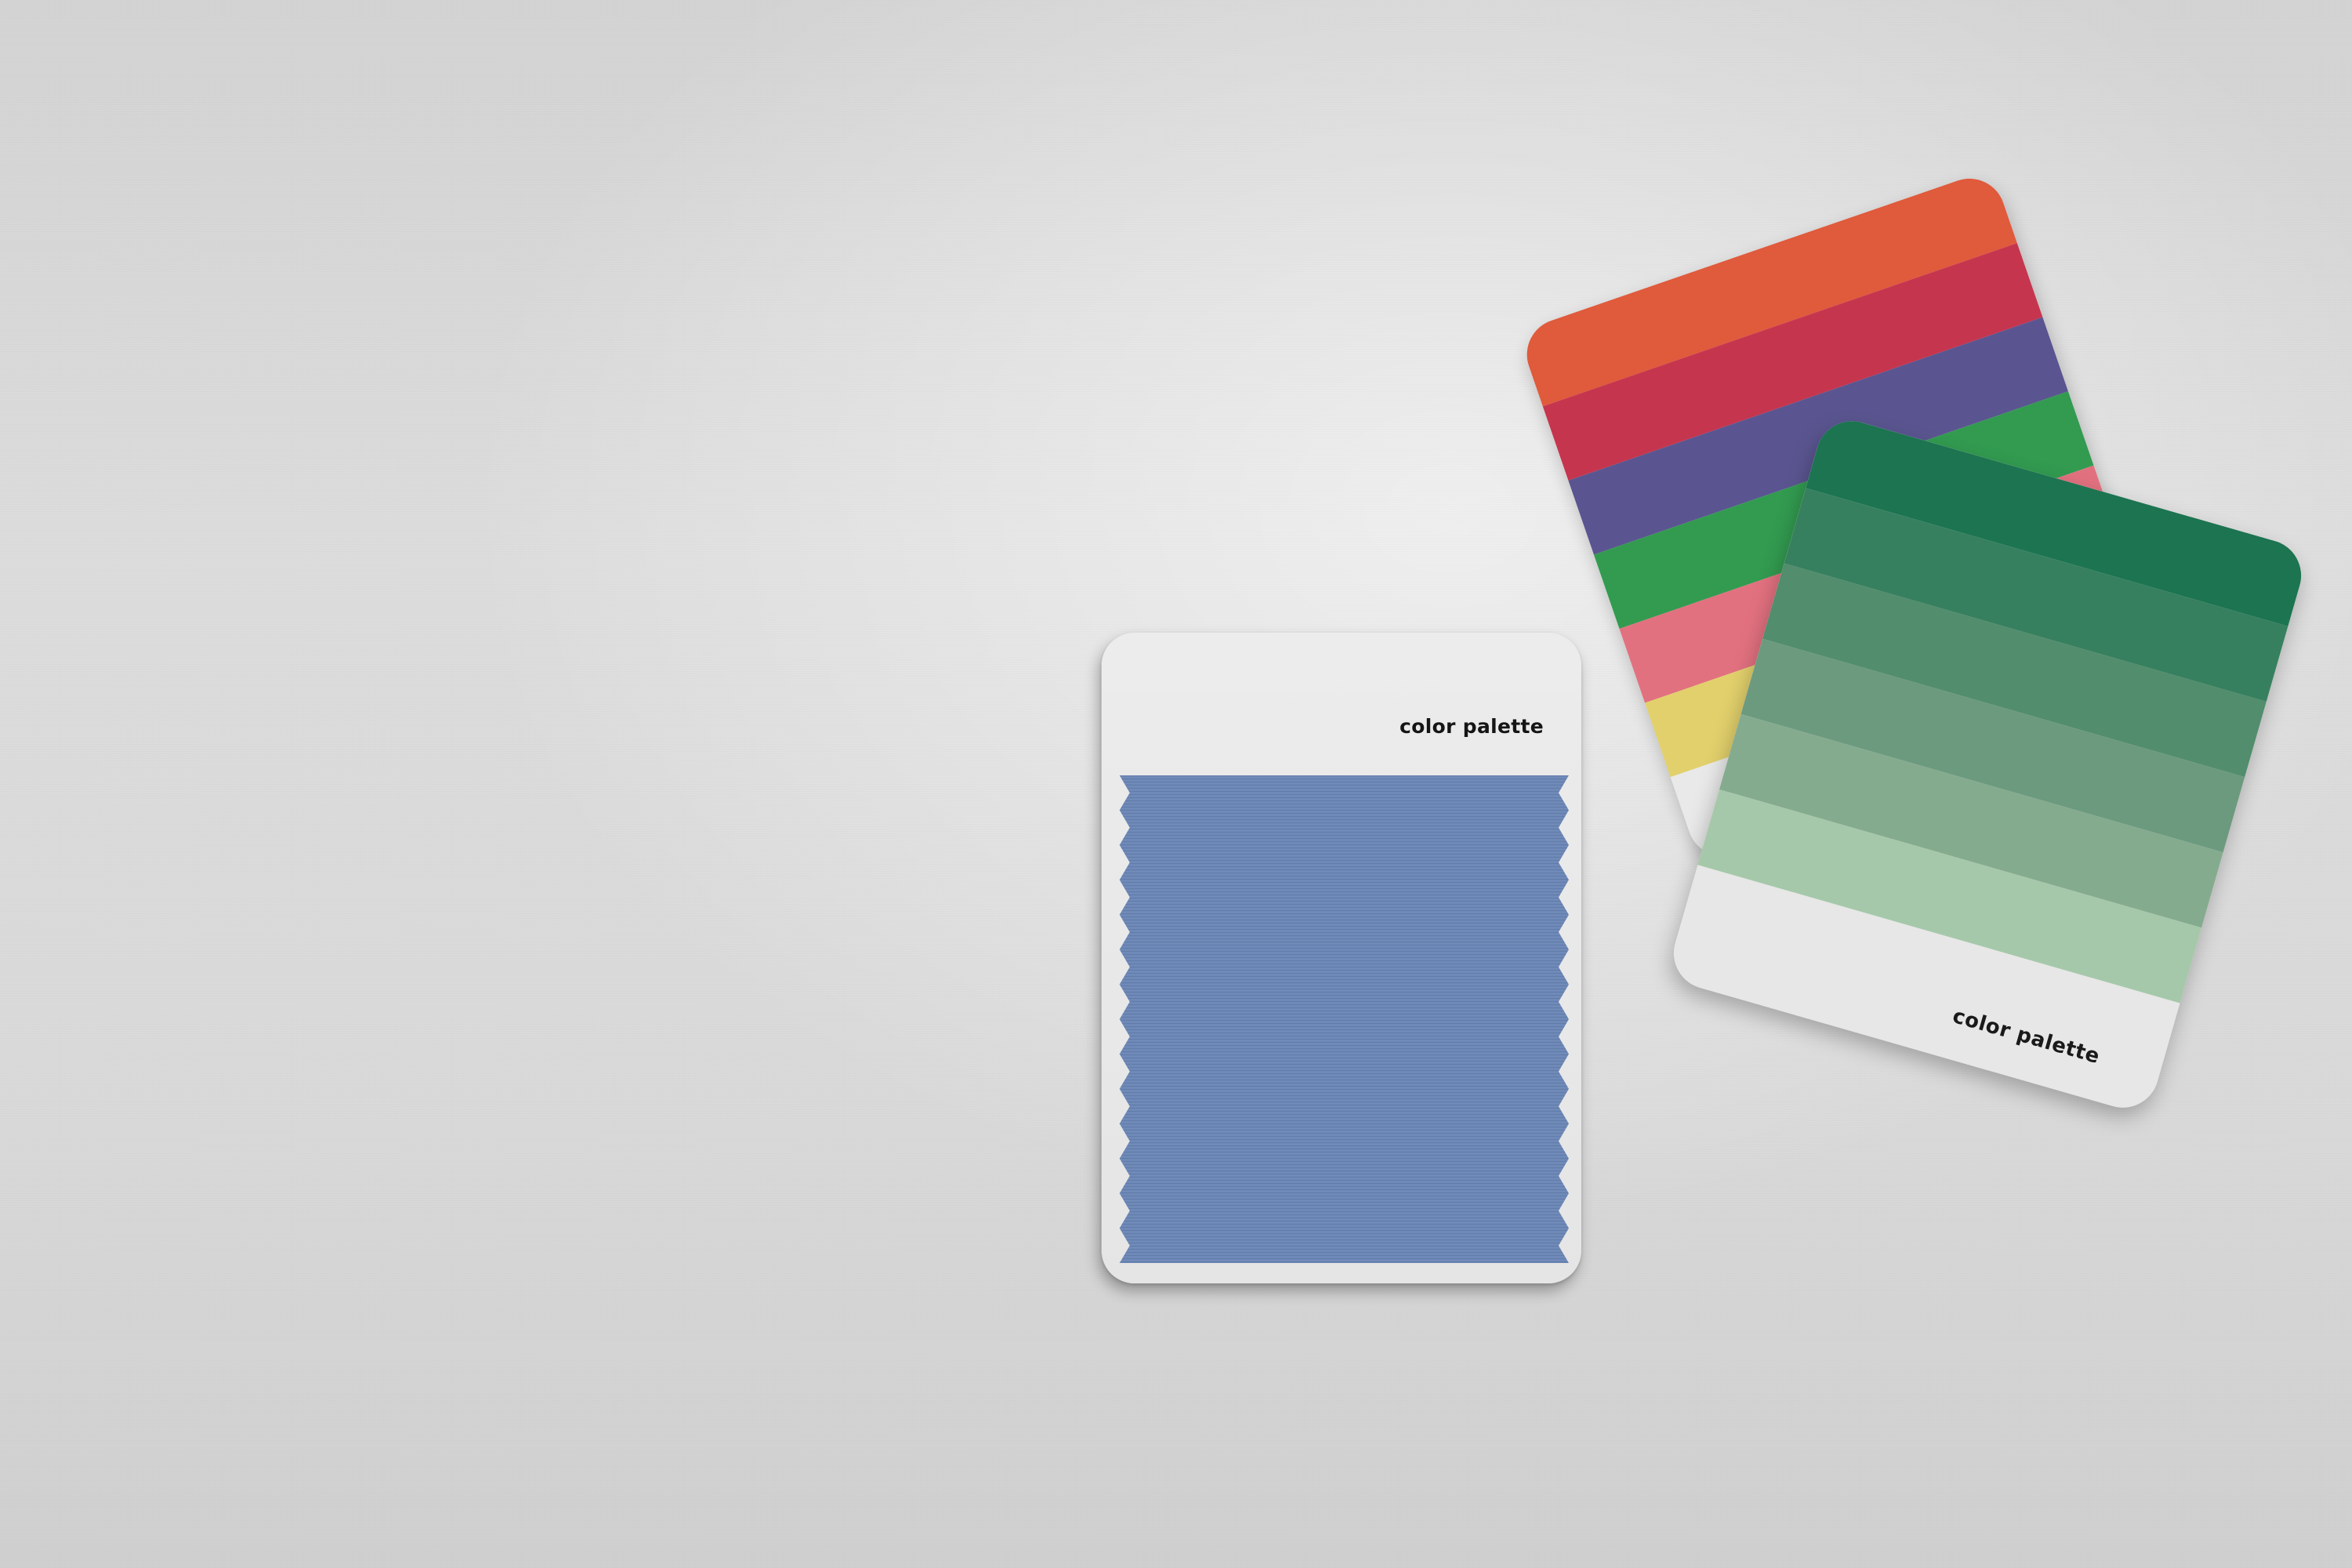  Describe the element at coordinates (1471, 726) in the screenshot. I see `blue-card-label: color palette` at that location.